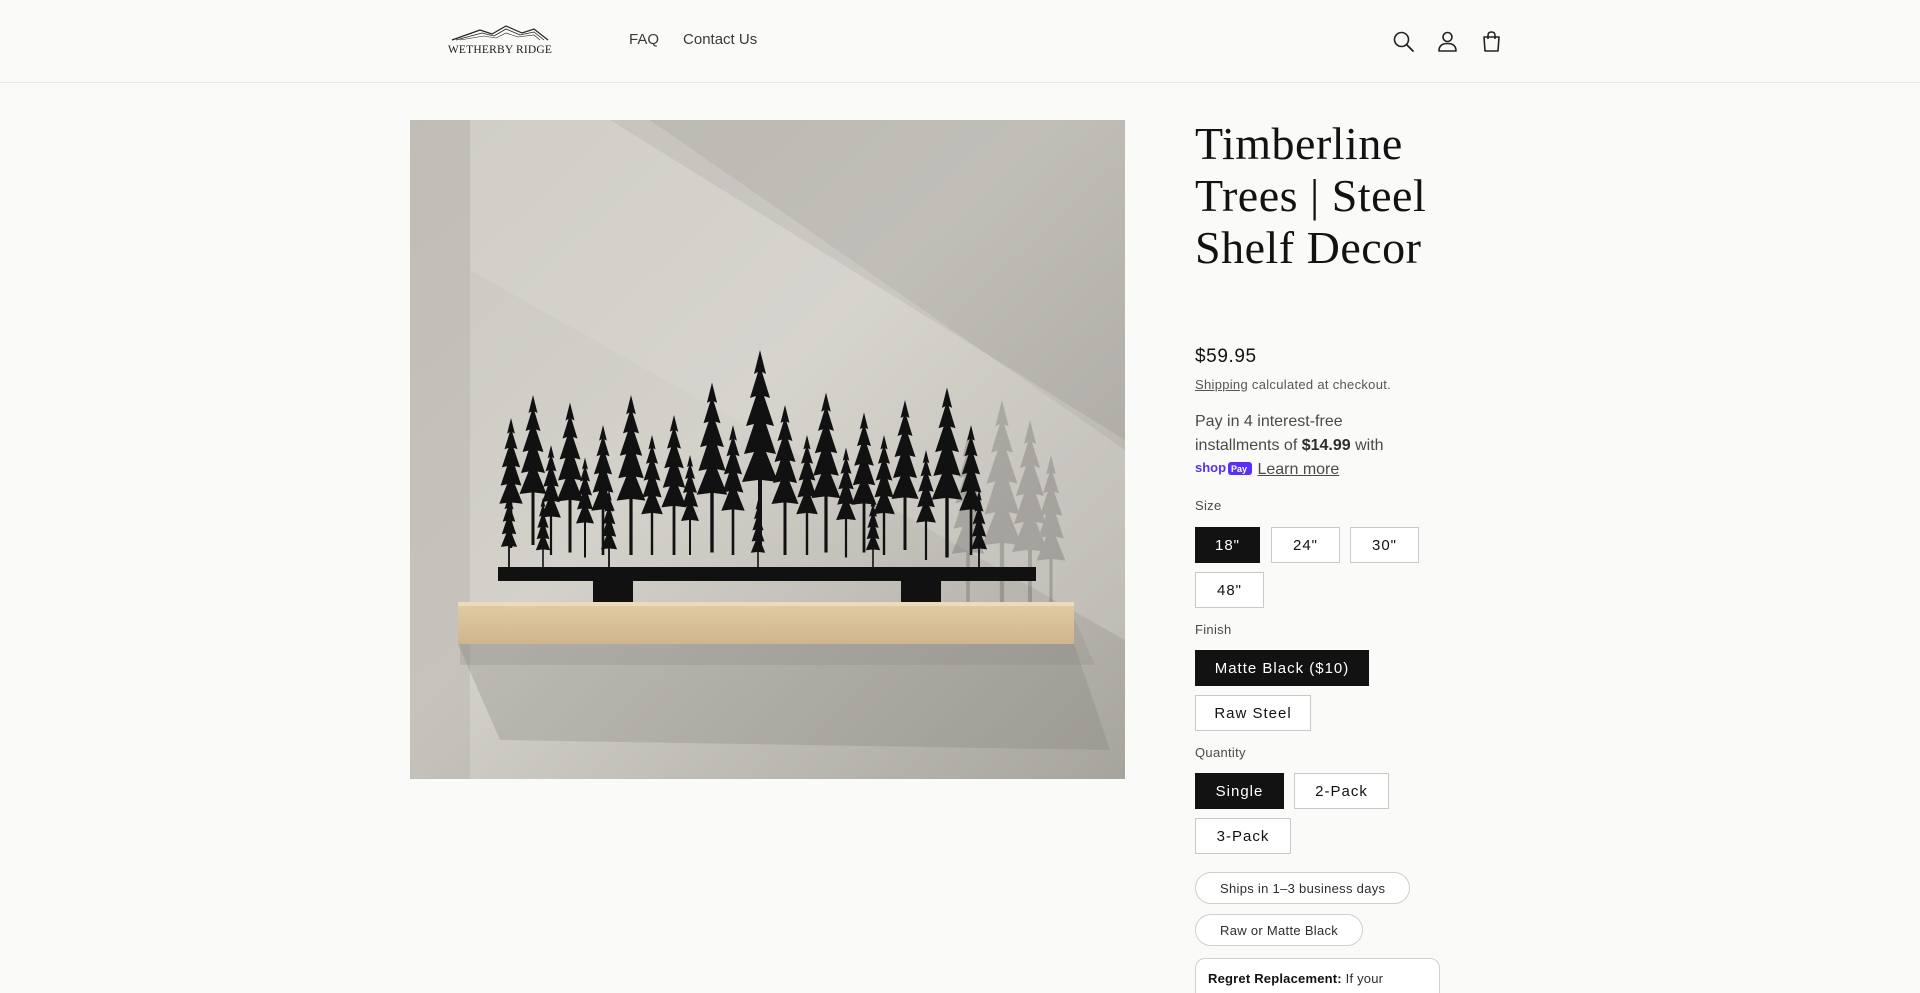  Describe the element at coordinates (1208, 505) in the screenshot. I see `size-label: Size` at that location.